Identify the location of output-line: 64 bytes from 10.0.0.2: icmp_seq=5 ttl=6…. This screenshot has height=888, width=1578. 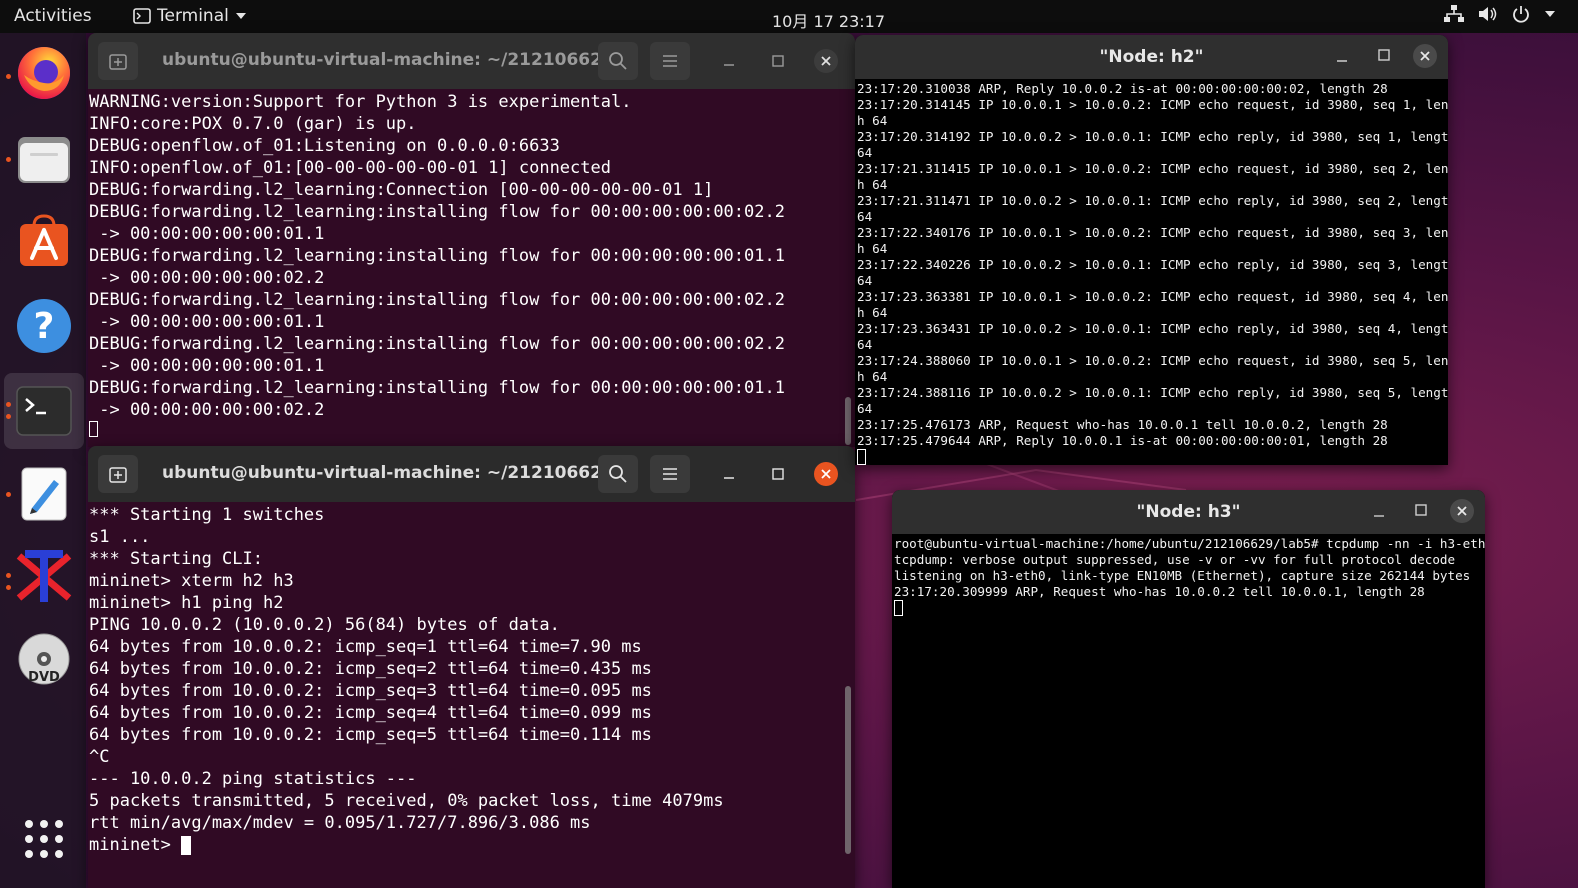
(370, 735).